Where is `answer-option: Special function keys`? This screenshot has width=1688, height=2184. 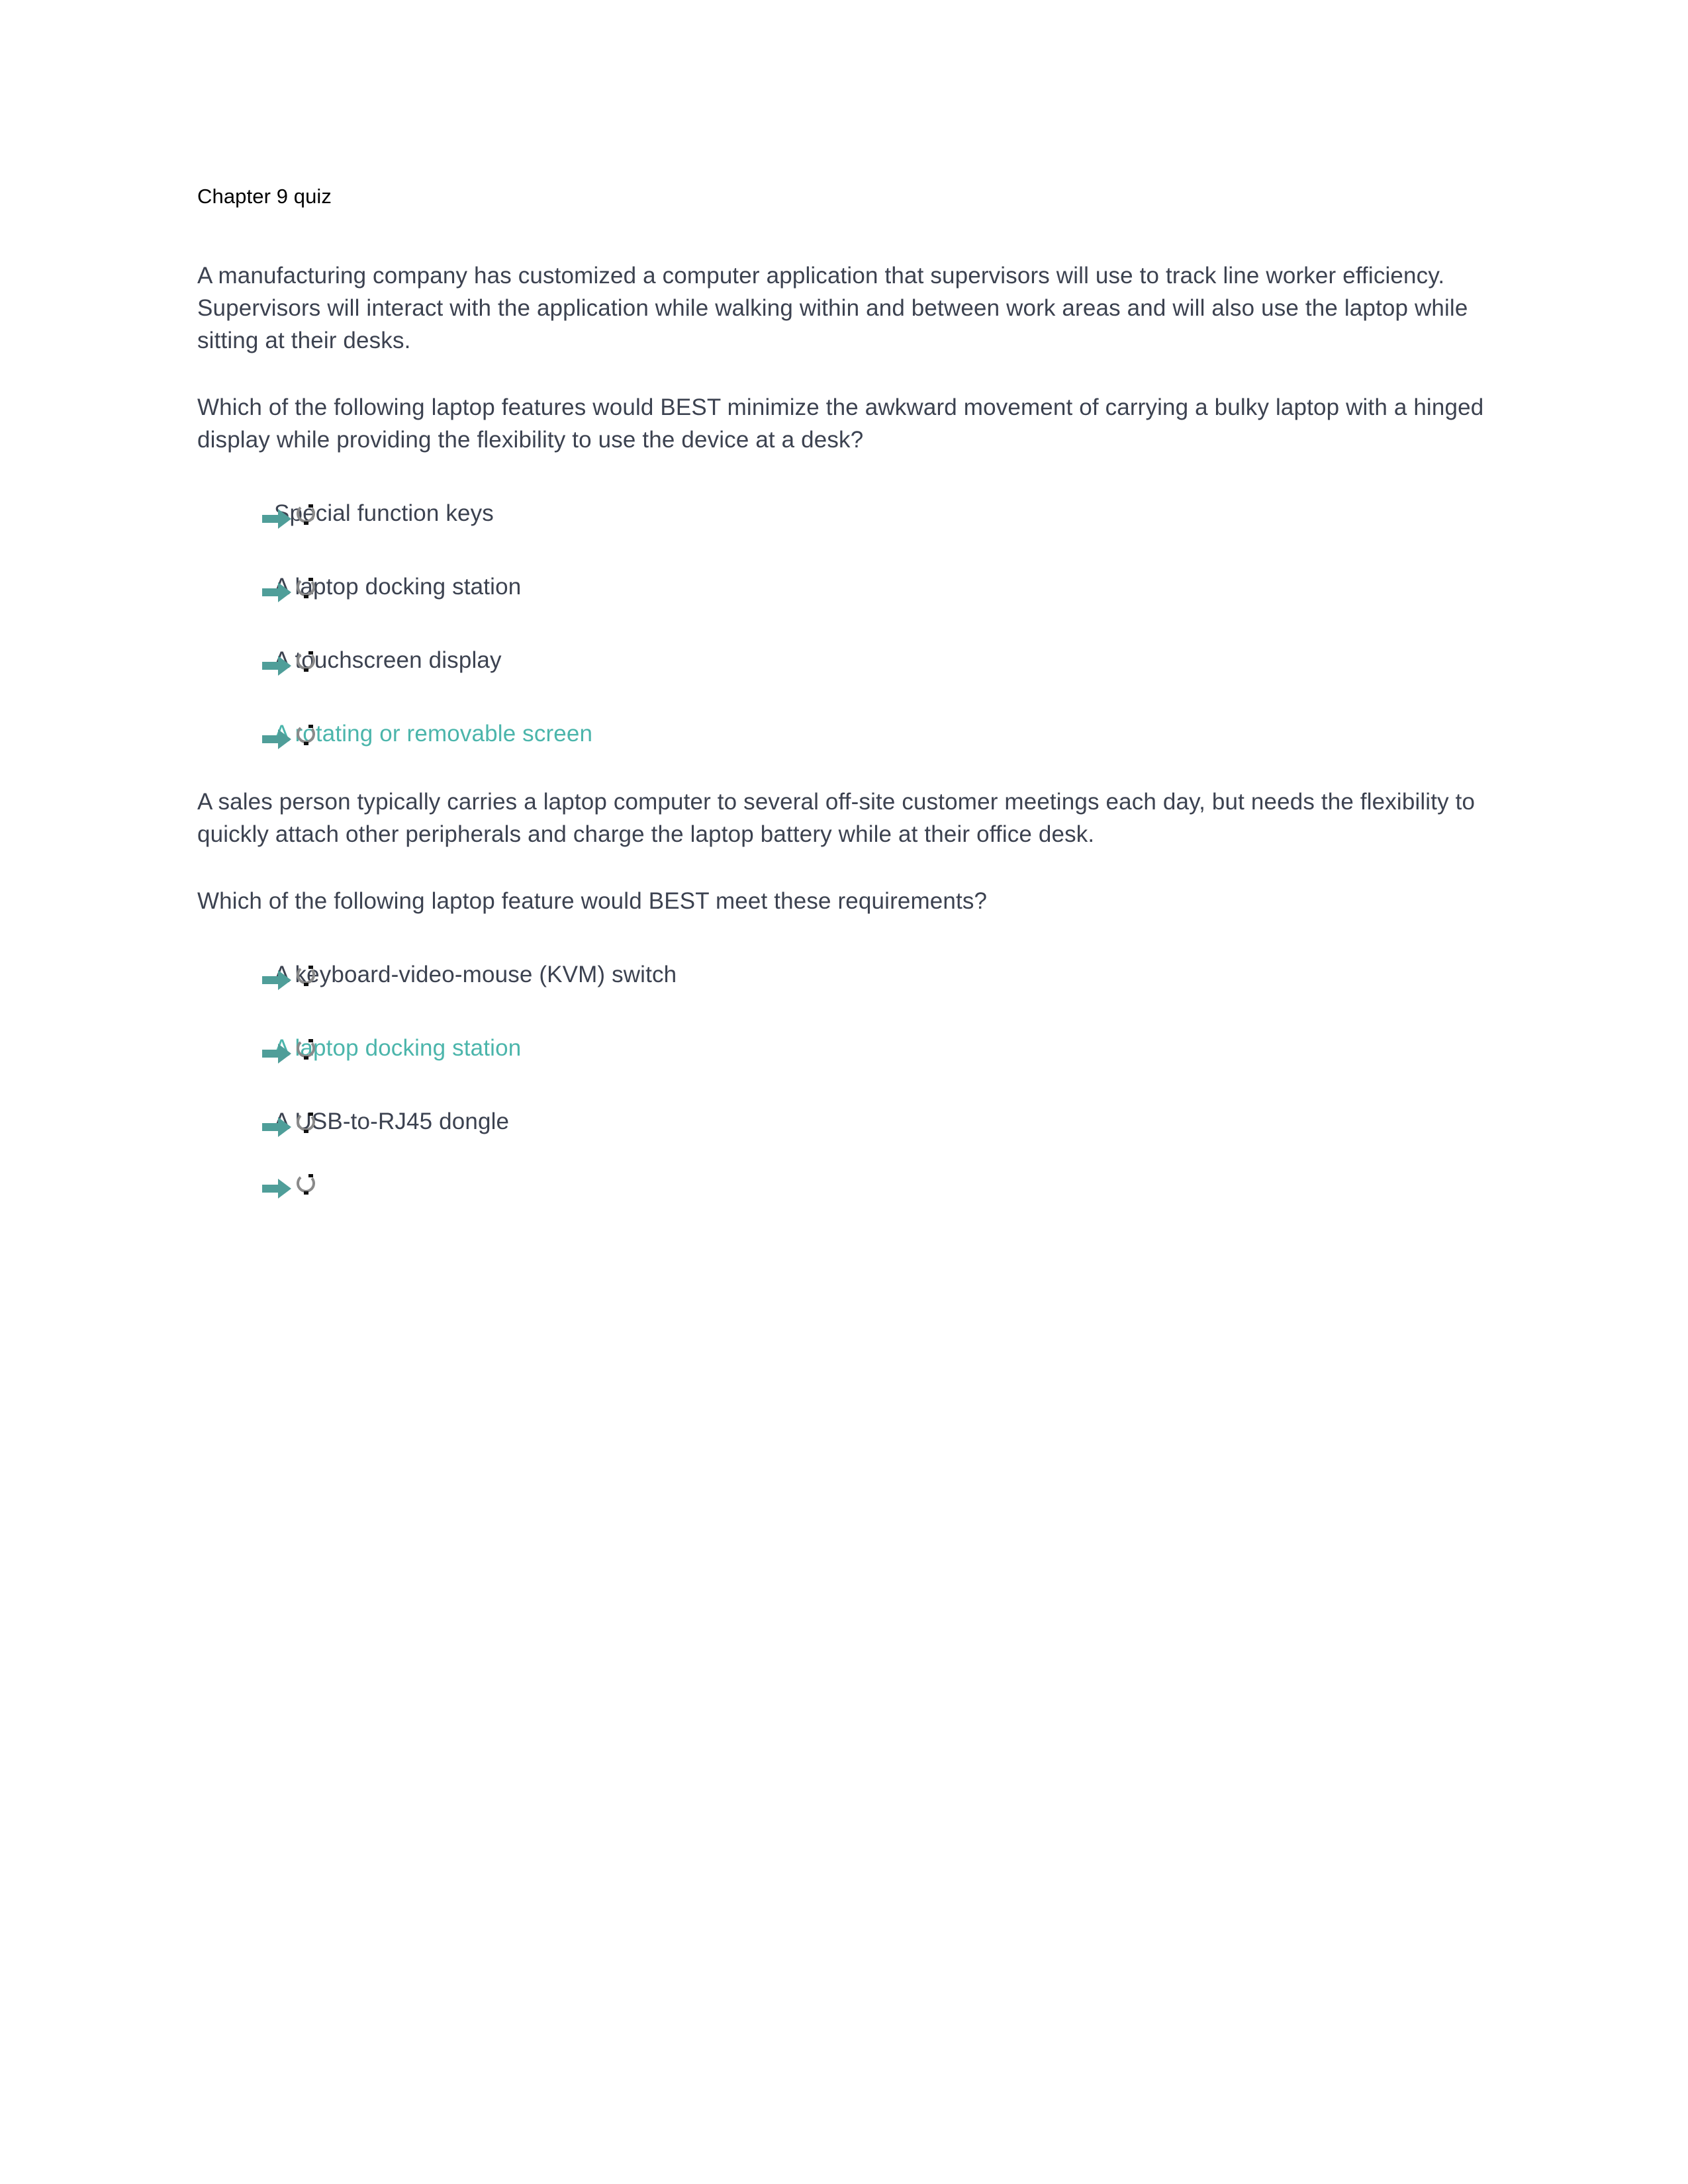
answer-option: Special function keys is located at coordinates (842, 513).